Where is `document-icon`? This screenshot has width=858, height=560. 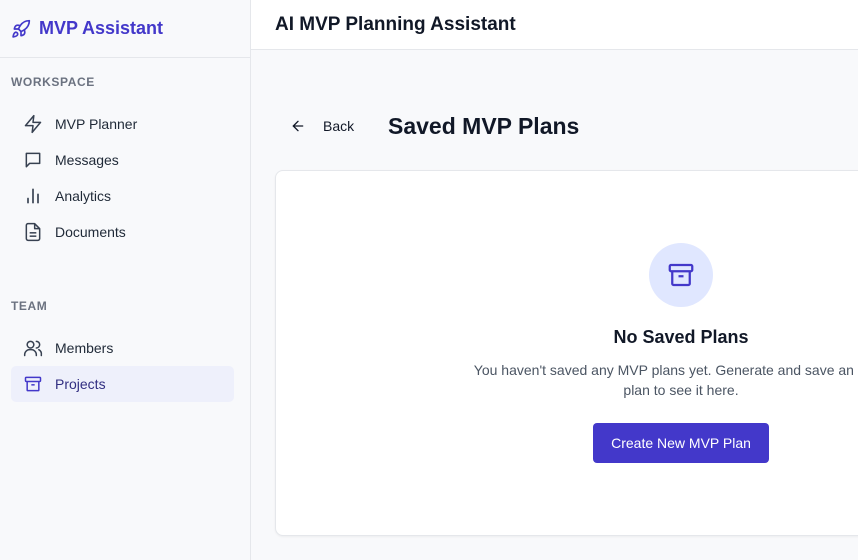
document-icon is located at coordinates (33, 232).